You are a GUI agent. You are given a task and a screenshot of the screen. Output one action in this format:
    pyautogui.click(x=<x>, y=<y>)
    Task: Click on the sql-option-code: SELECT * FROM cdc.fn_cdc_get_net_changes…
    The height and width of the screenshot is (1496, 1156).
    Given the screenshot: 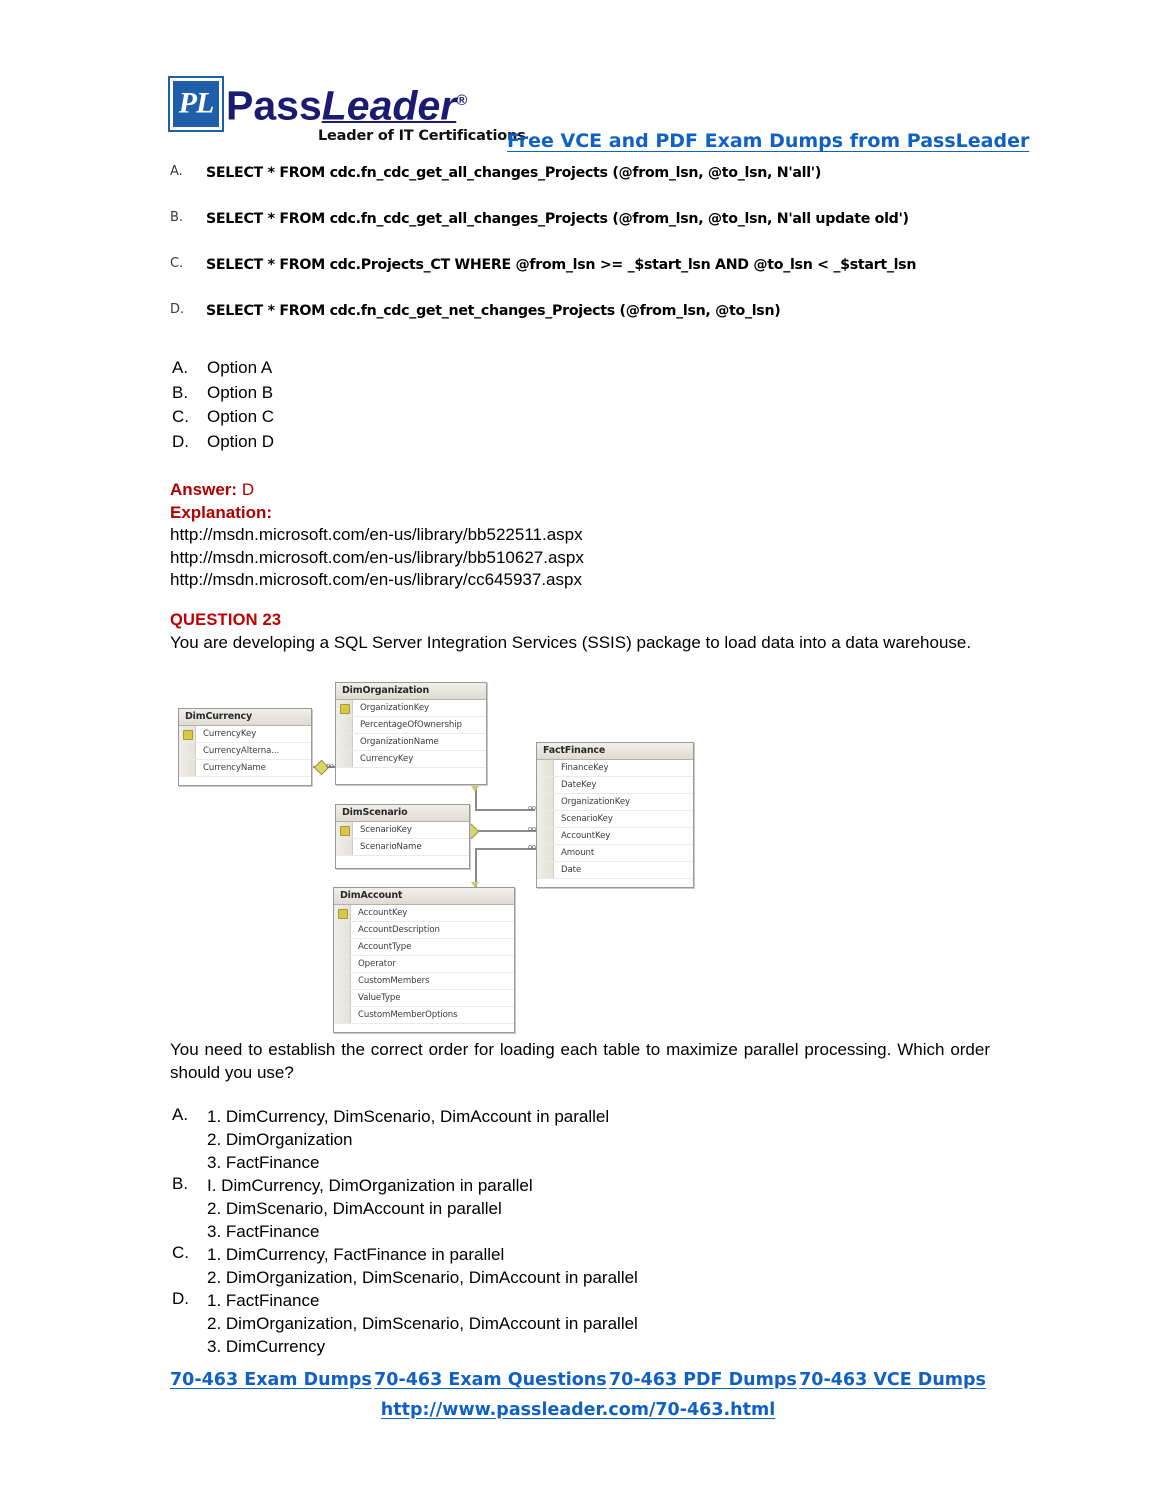 What is the action you would take?
    pyautogui.click(x=493, y=311)
    